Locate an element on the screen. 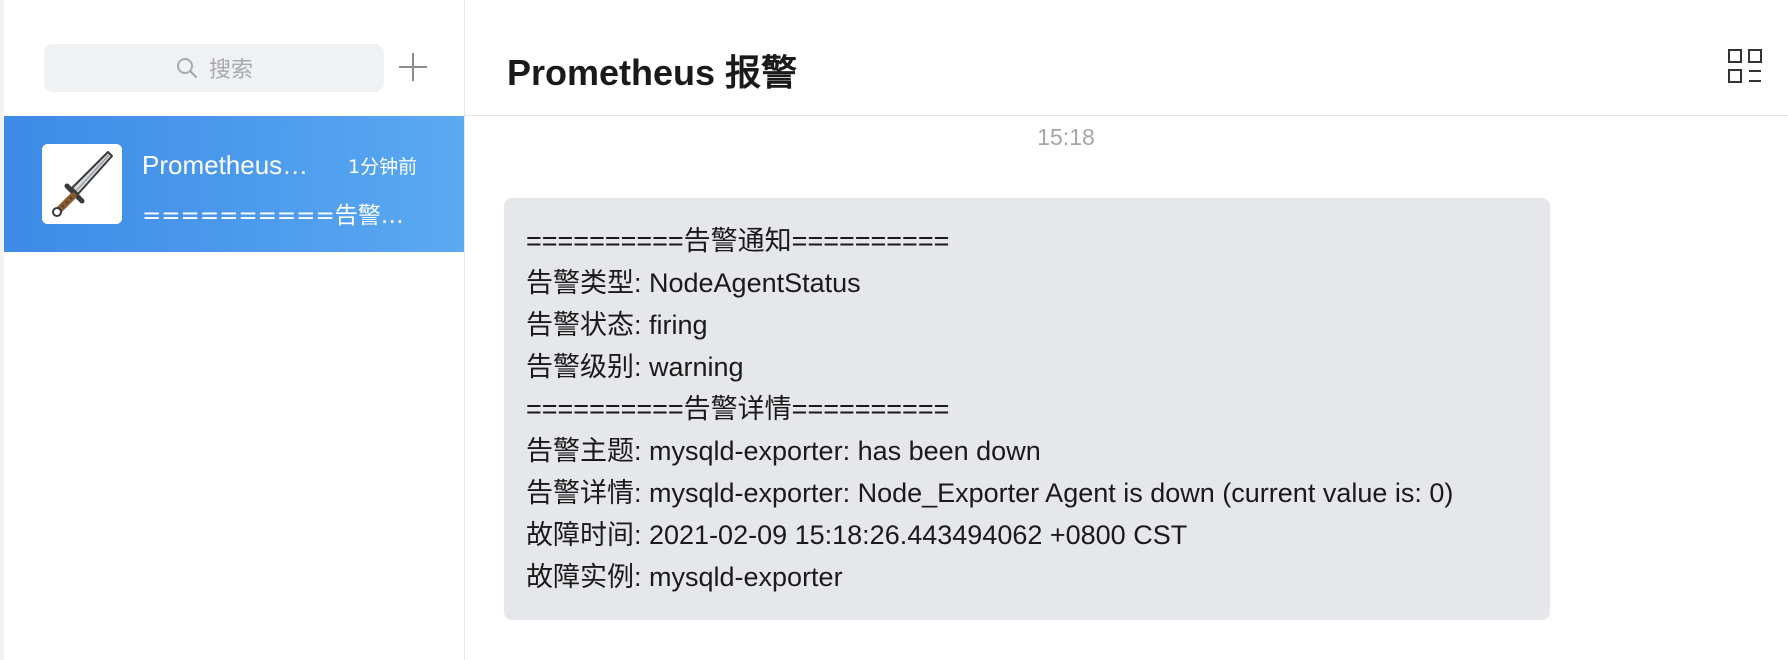 The height and width of the screenshot is (660, 1788). message-line: ==========告警详情========== is located at coordinates (738, 409).